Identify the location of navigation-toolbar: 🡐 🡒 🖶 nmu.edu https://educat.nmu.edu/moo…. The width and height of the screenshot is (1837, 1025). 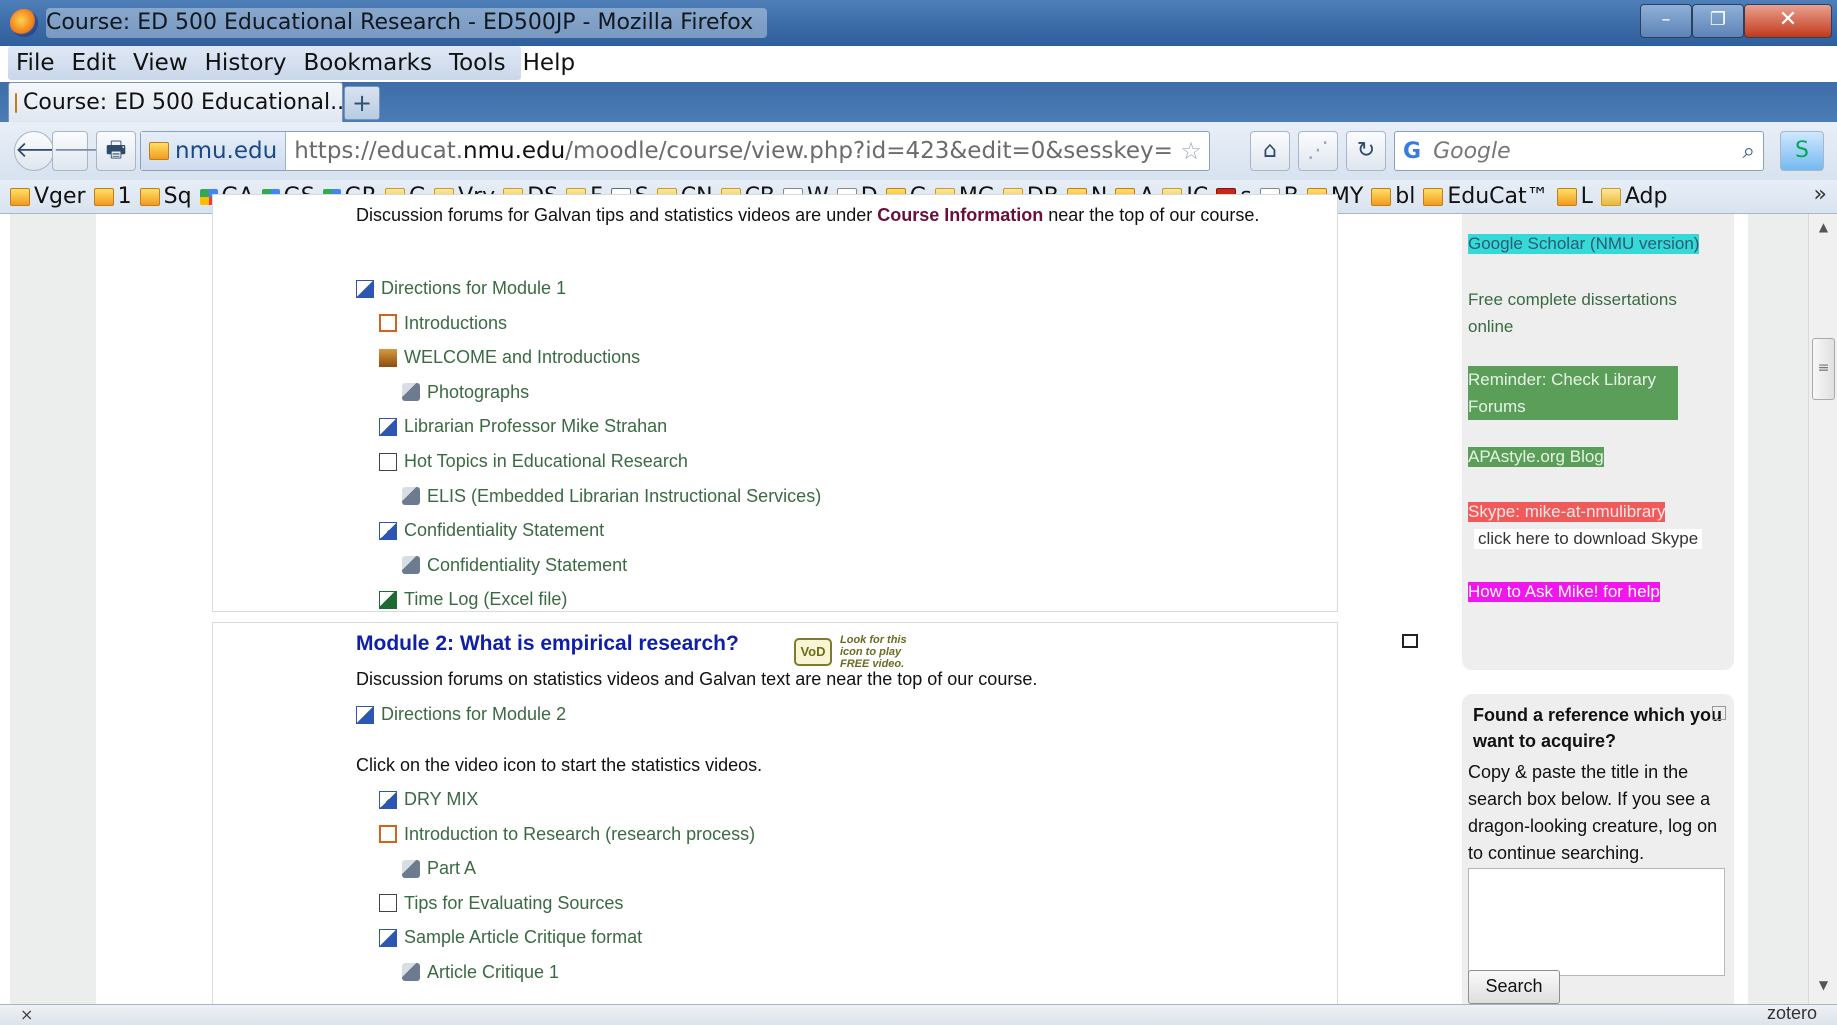
(918, 151).